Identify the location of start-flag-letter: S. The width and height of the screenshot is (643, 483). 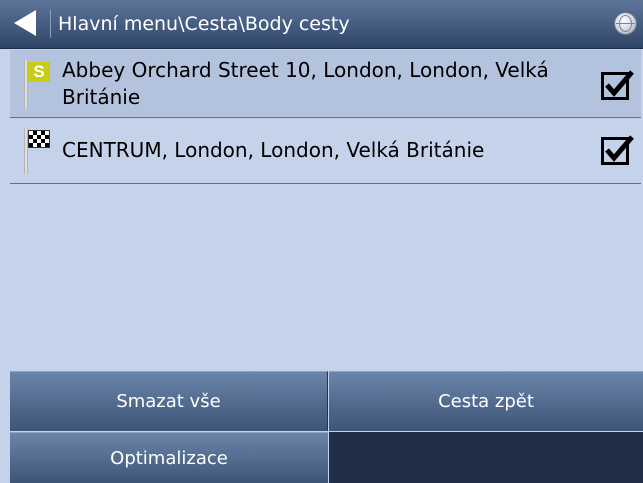
(39, 71).